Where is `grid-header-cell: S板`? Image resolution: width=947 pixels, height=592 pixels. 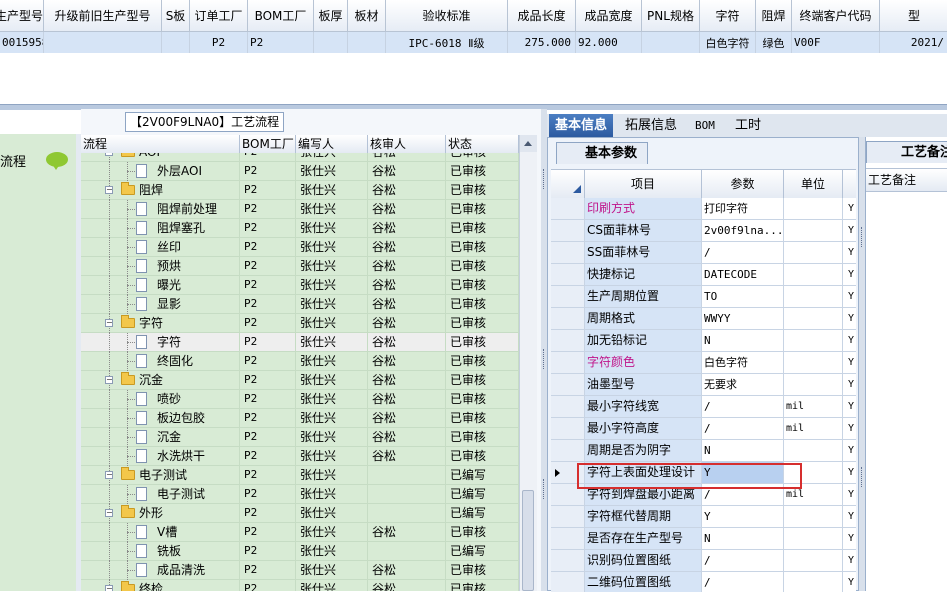
grid-header-cell: S板 is located at coordinates (176, 16).